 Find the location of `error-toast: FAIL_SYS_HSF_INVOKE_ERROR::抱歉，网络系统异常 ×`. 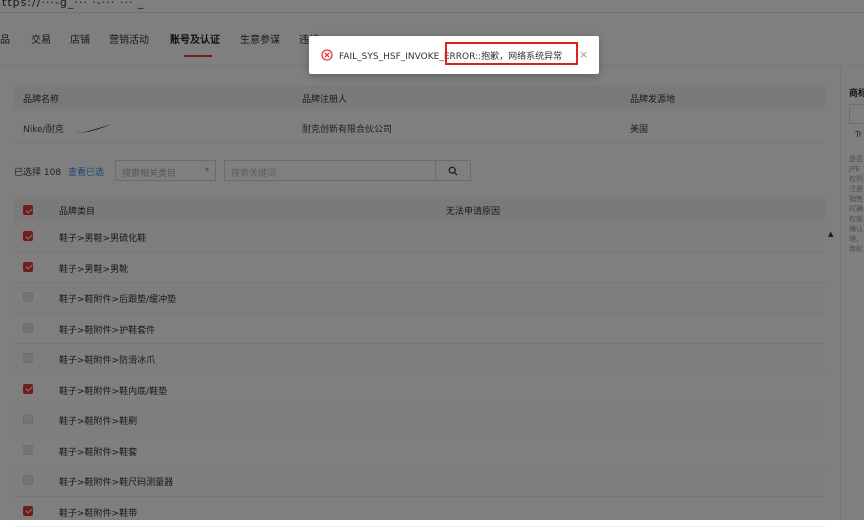

error-toast: FAIL_SYS_HSF_INVOKE_ERROR::抱歉，网络系统异常 × is located at coordinates (454, 55).